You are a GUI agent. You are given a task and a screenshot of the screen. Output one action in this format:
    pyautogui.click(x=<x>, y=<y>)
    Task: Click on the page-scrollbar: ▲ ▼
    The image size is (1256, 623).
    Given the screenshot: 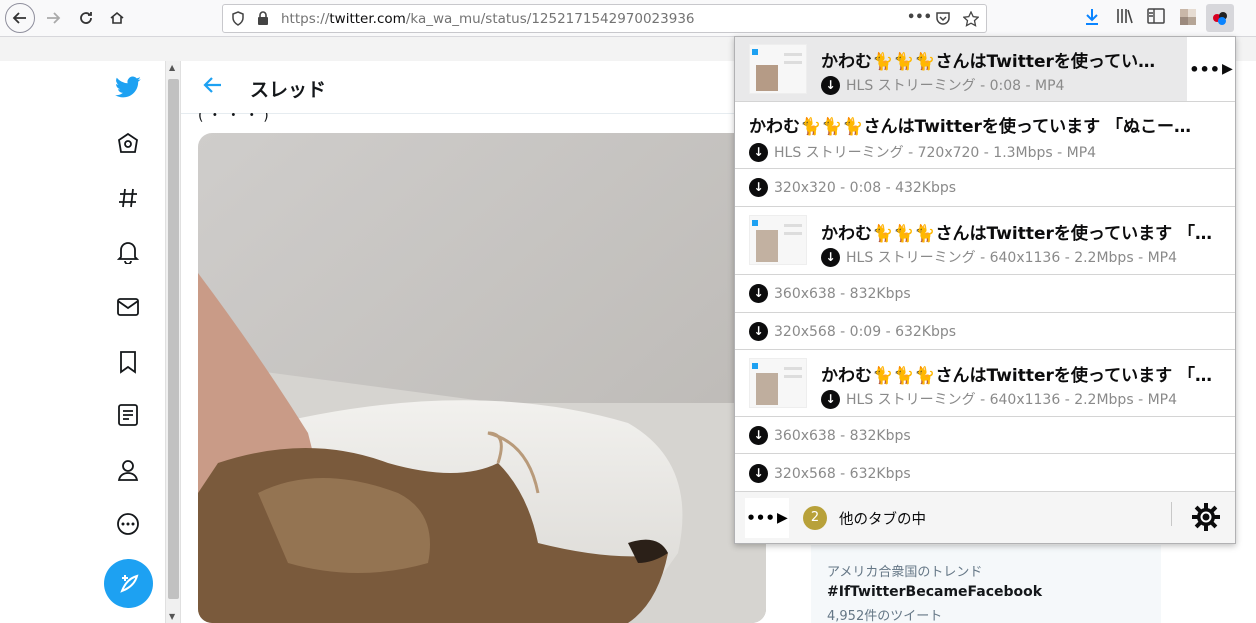 What is the action you would take?
    pyautogui.click(x=173, y=342)
    